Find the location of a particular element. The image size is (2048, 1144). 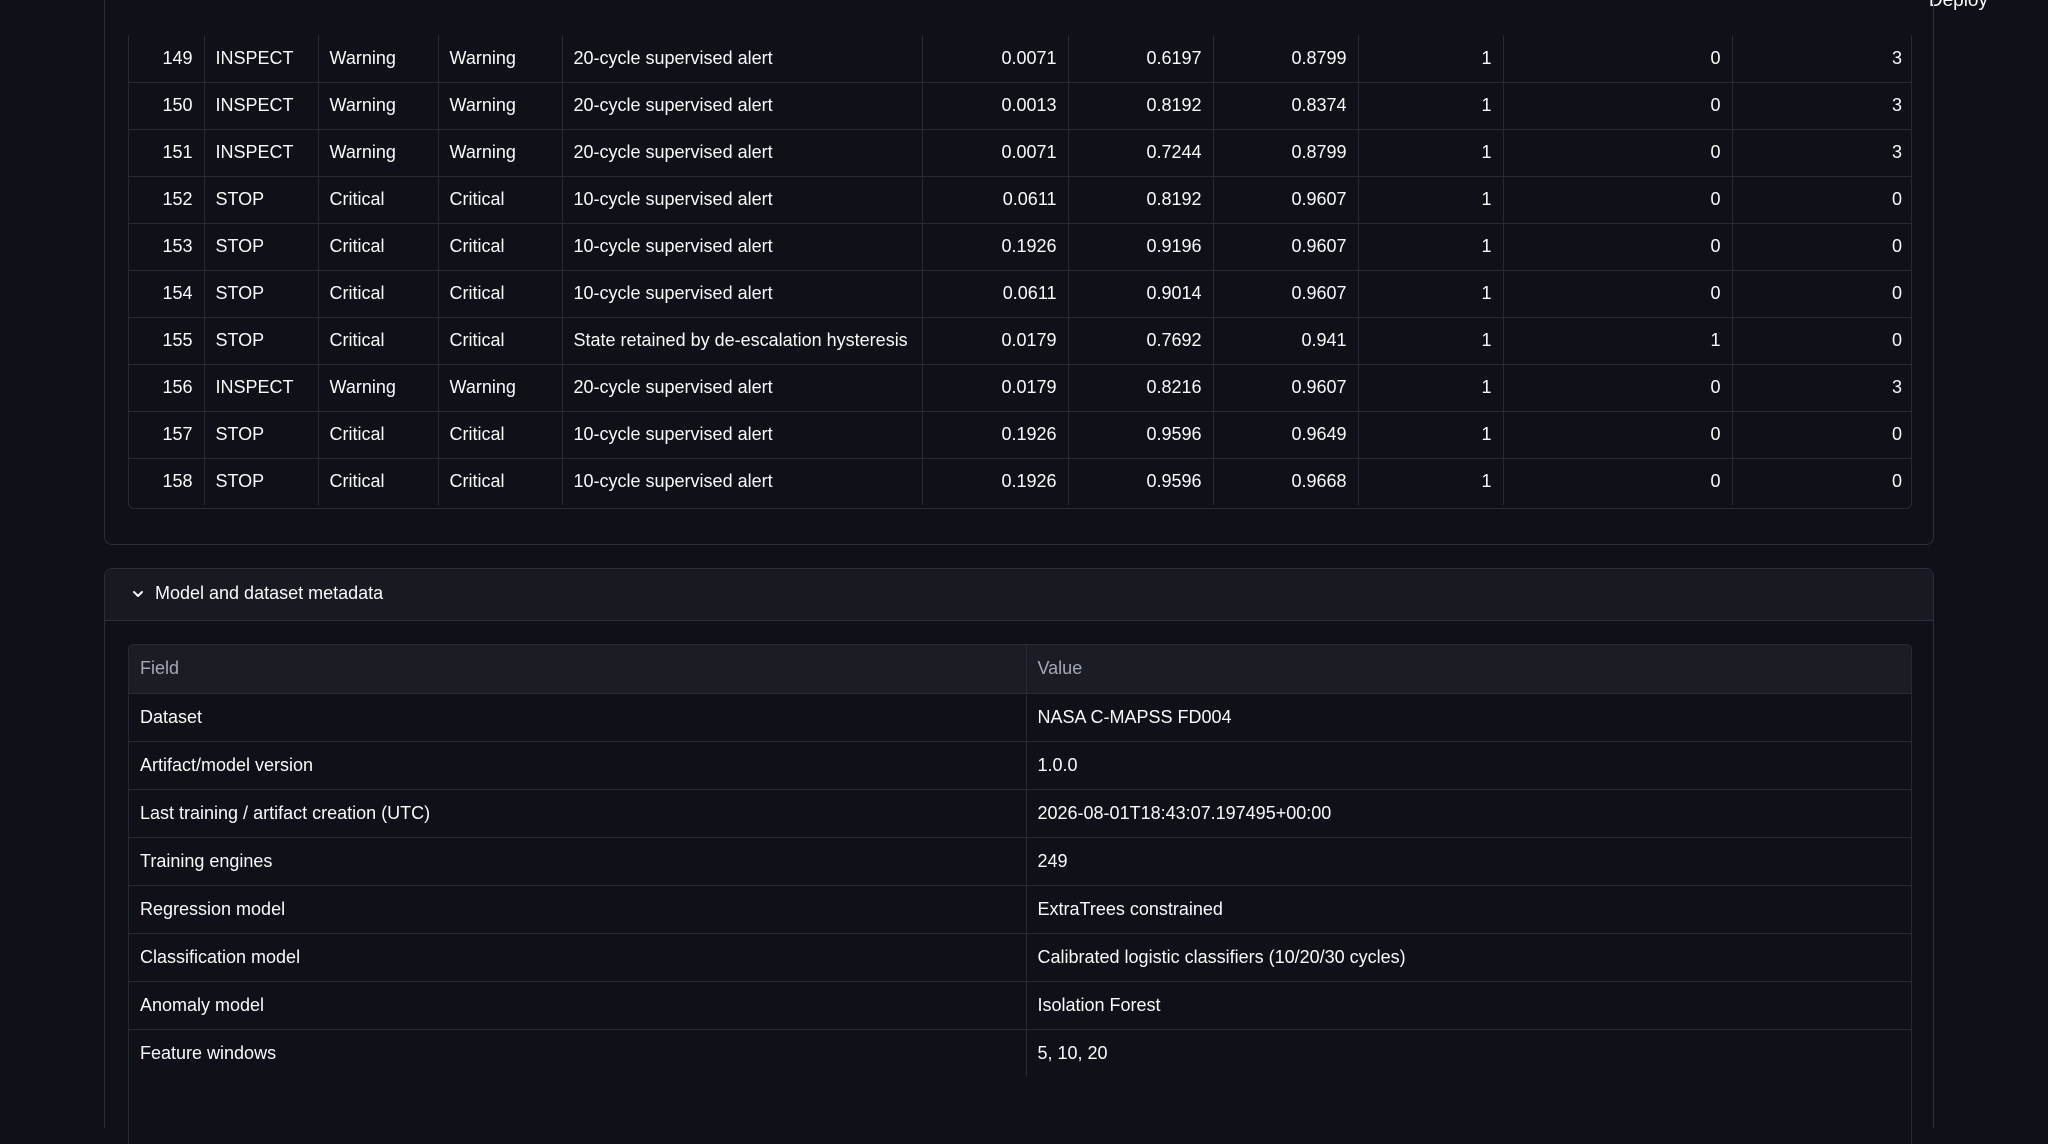

metadata-field-cell: Training engines is located at coordinates (578, 861).